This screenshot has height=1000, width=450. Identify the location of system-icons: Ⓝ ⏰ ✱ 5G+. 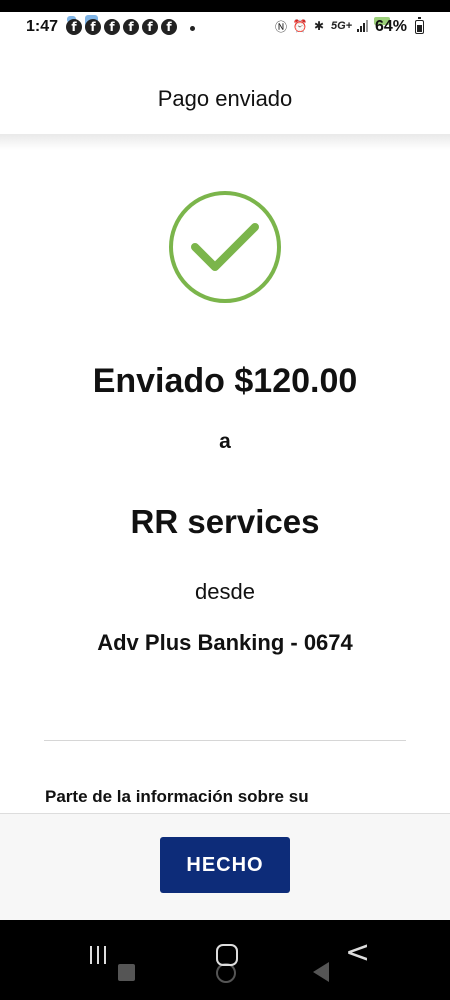
(321, 26).